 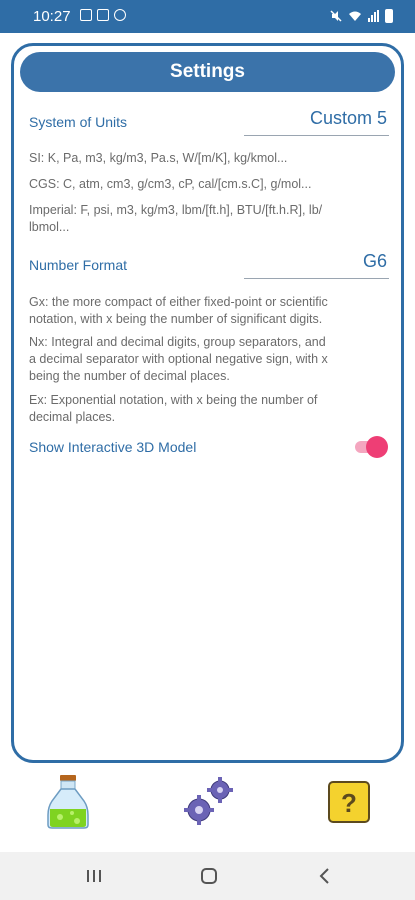 I want to click on gears-icon, so click(x=208, y=802).